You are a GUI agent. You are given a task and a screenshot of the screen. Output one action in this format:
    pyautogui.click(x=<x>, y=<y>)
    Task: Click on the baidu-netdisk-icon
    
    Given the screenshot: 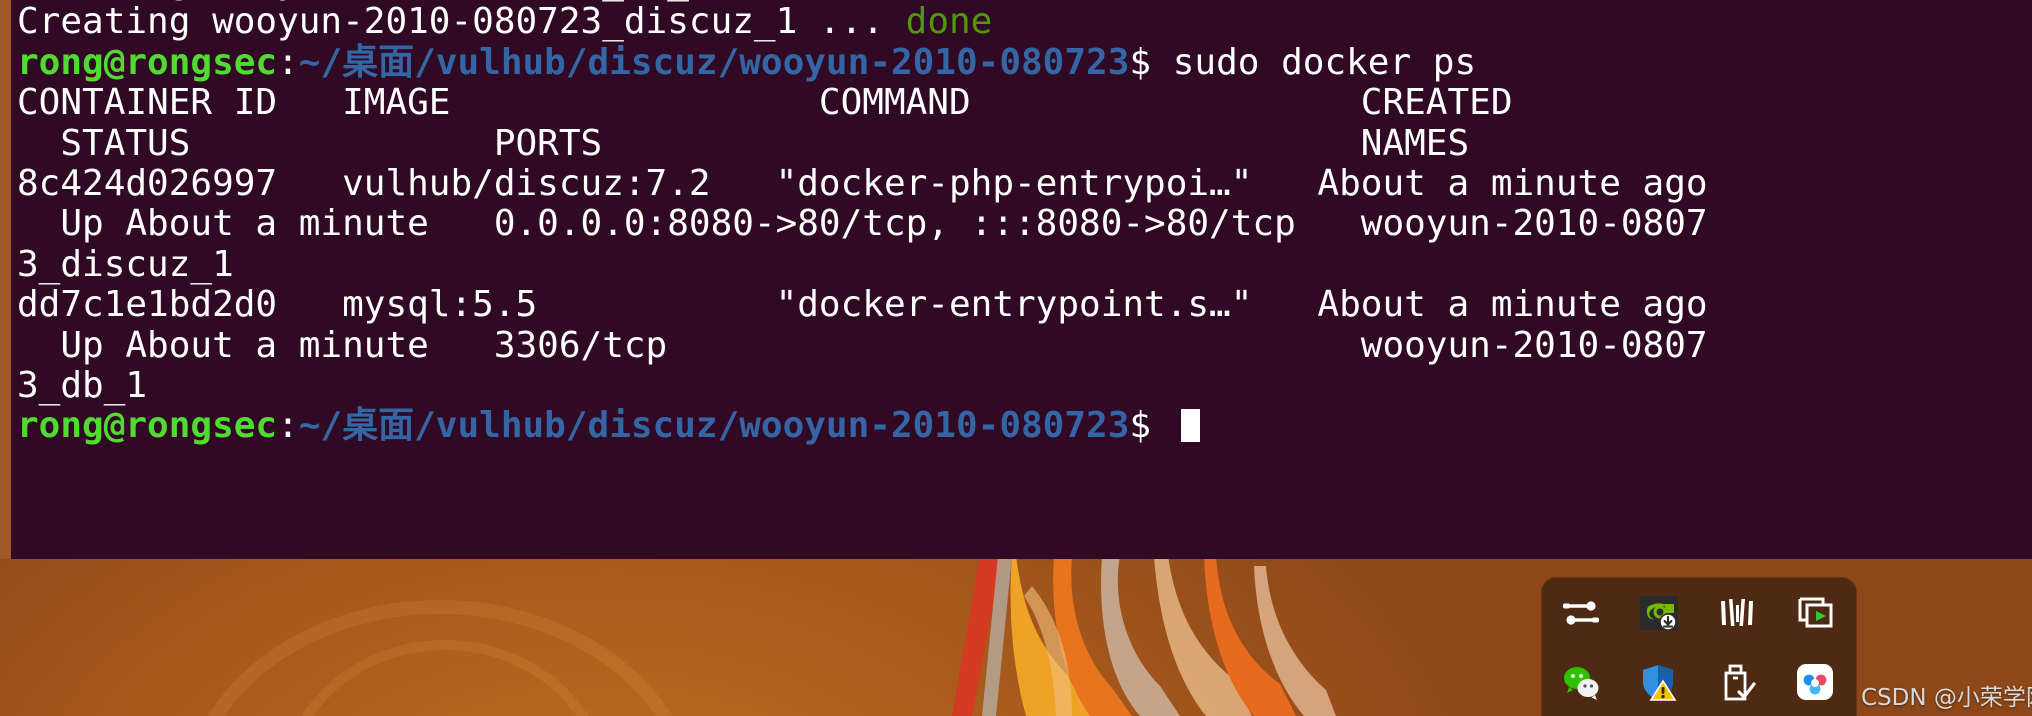 What is the action you would take?
    pyautogui.click(x=1815, y=681)
    